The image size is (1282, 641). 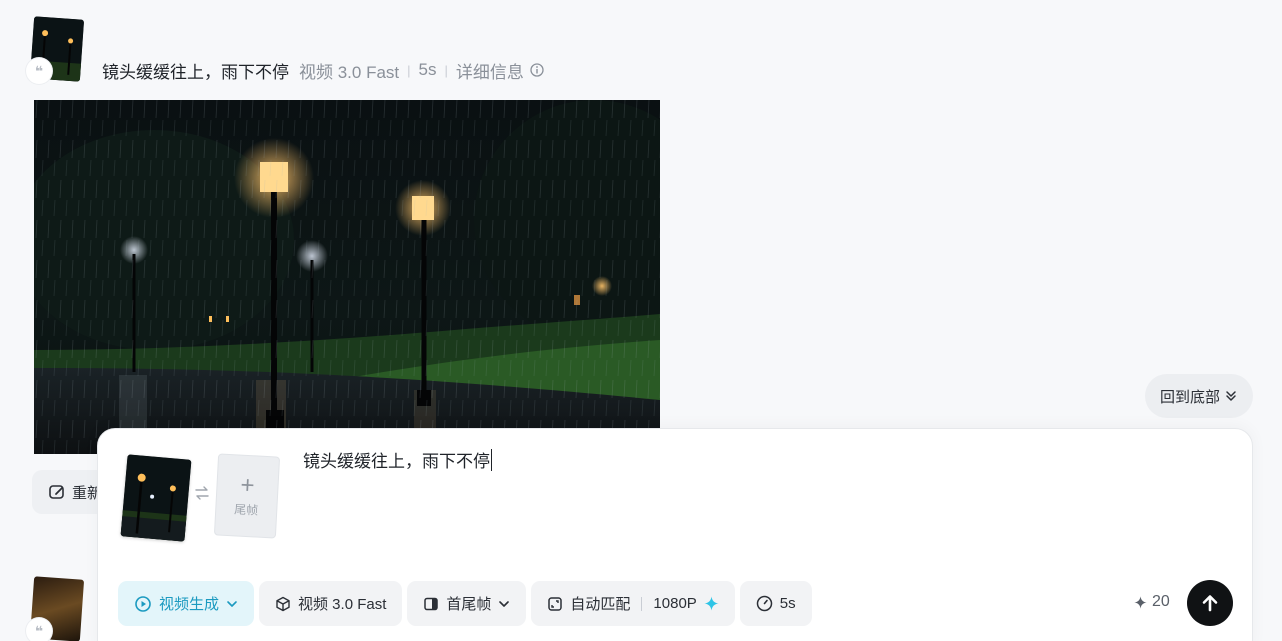 I want to click on prompt-input: 镜头缓缓往上，雨下不停, so click(x=397, y=459).